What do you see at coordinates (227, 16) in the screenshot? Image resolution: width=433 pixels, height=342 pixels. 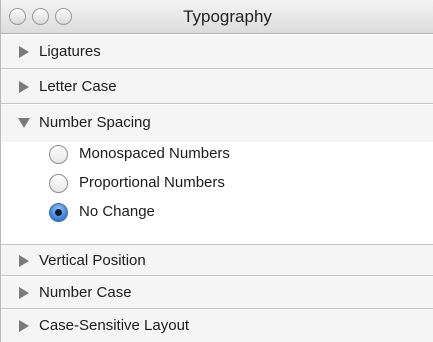 I see `window-title: Typography` at bounding box center [227, 16].